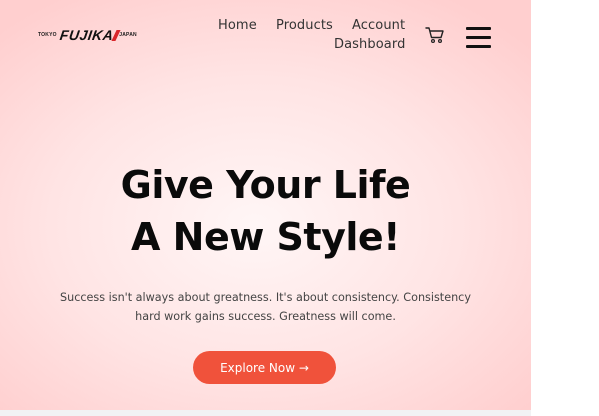  I want to click on shopping-cart-icon, so click(435, 35).